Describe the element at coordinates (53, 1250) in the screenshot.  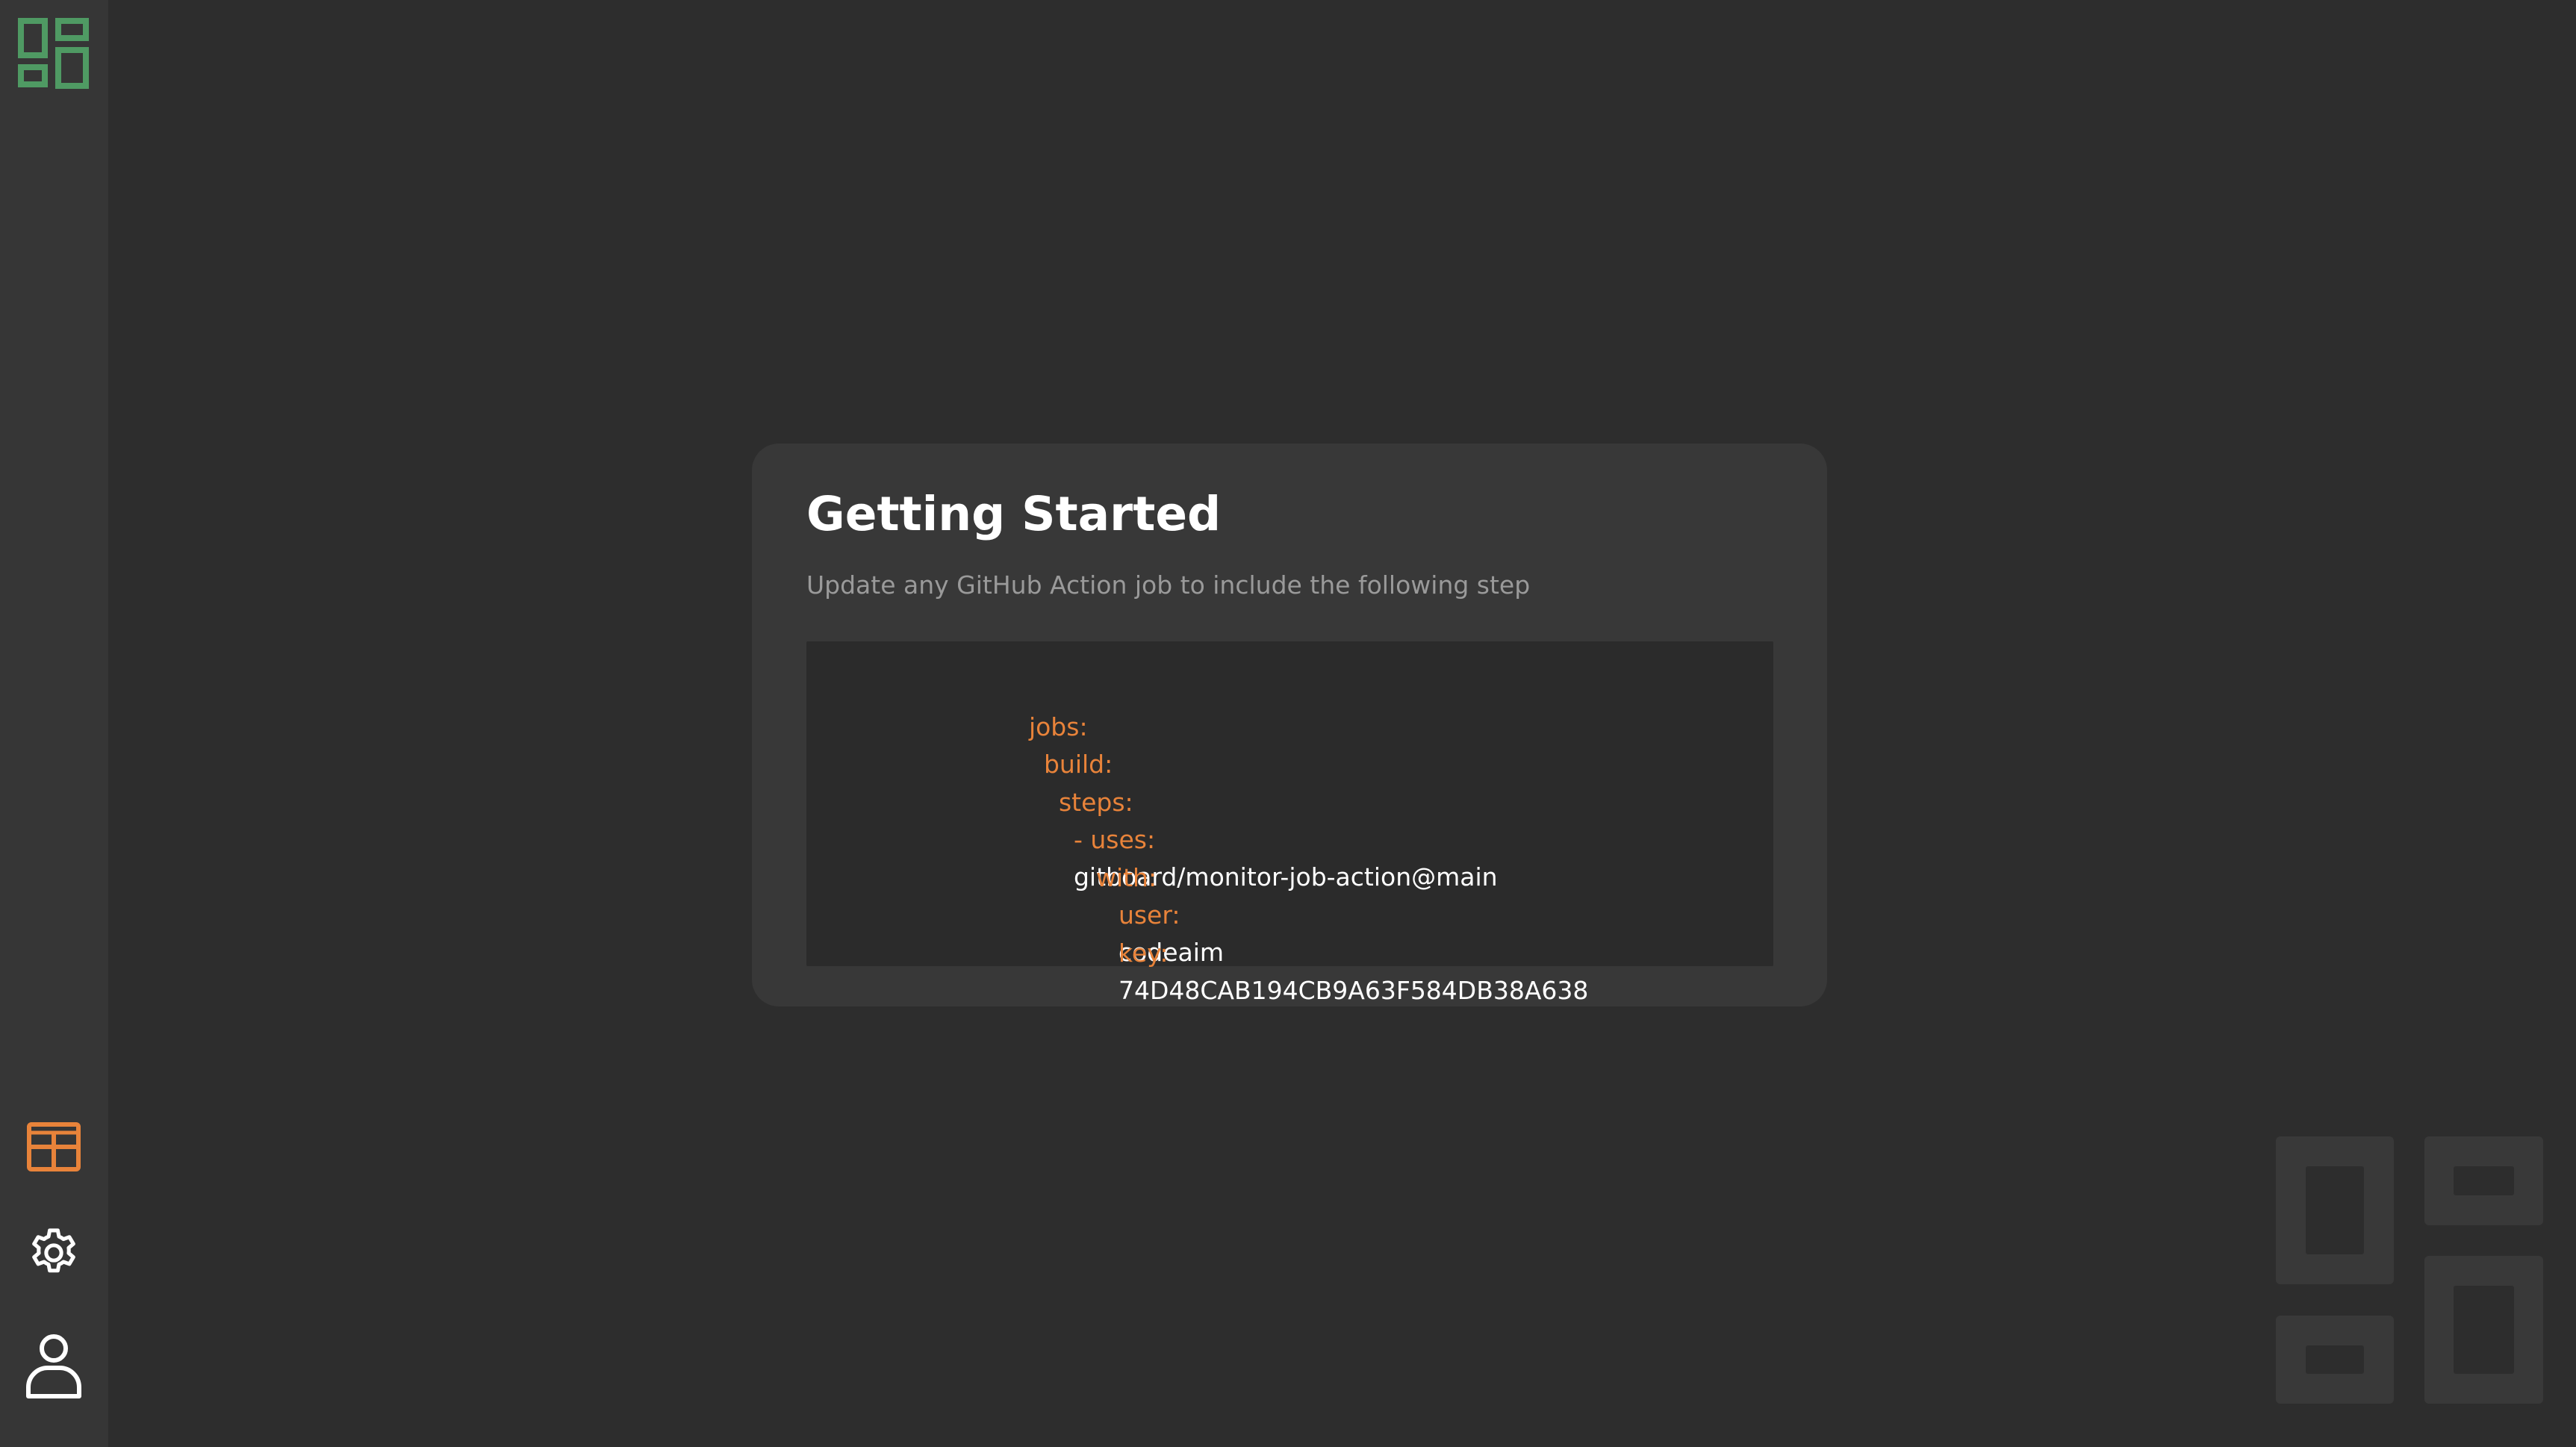
I see `gear-icon` at that location.